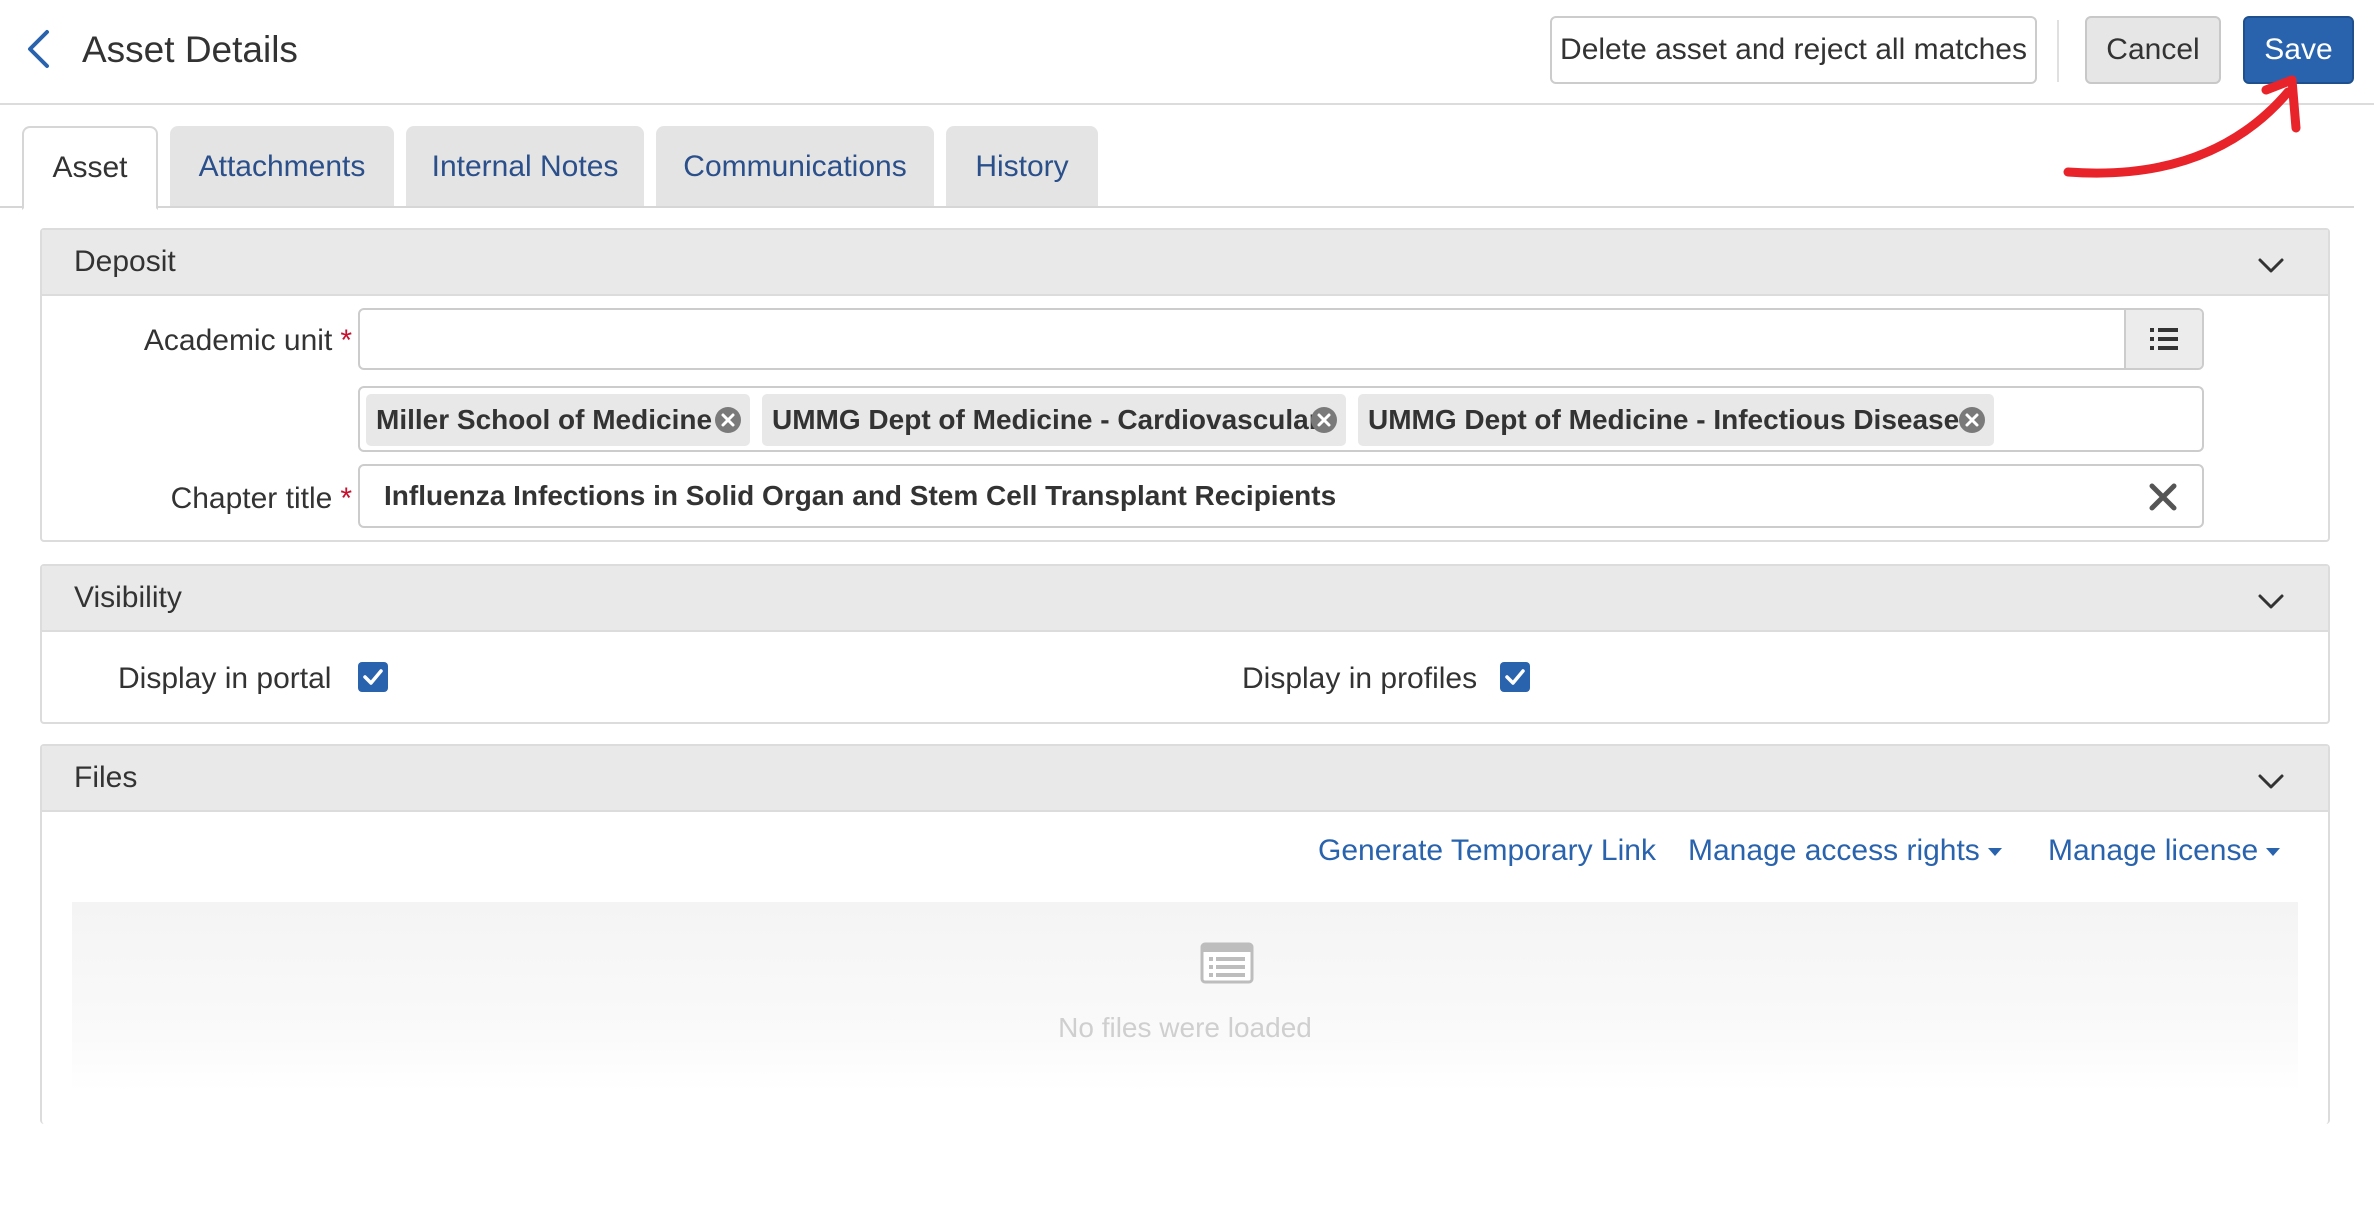 The width and height of the screenshot is (2374, 1224). I want to click on display-in-profiles-checkbox, so click(1515, 677).